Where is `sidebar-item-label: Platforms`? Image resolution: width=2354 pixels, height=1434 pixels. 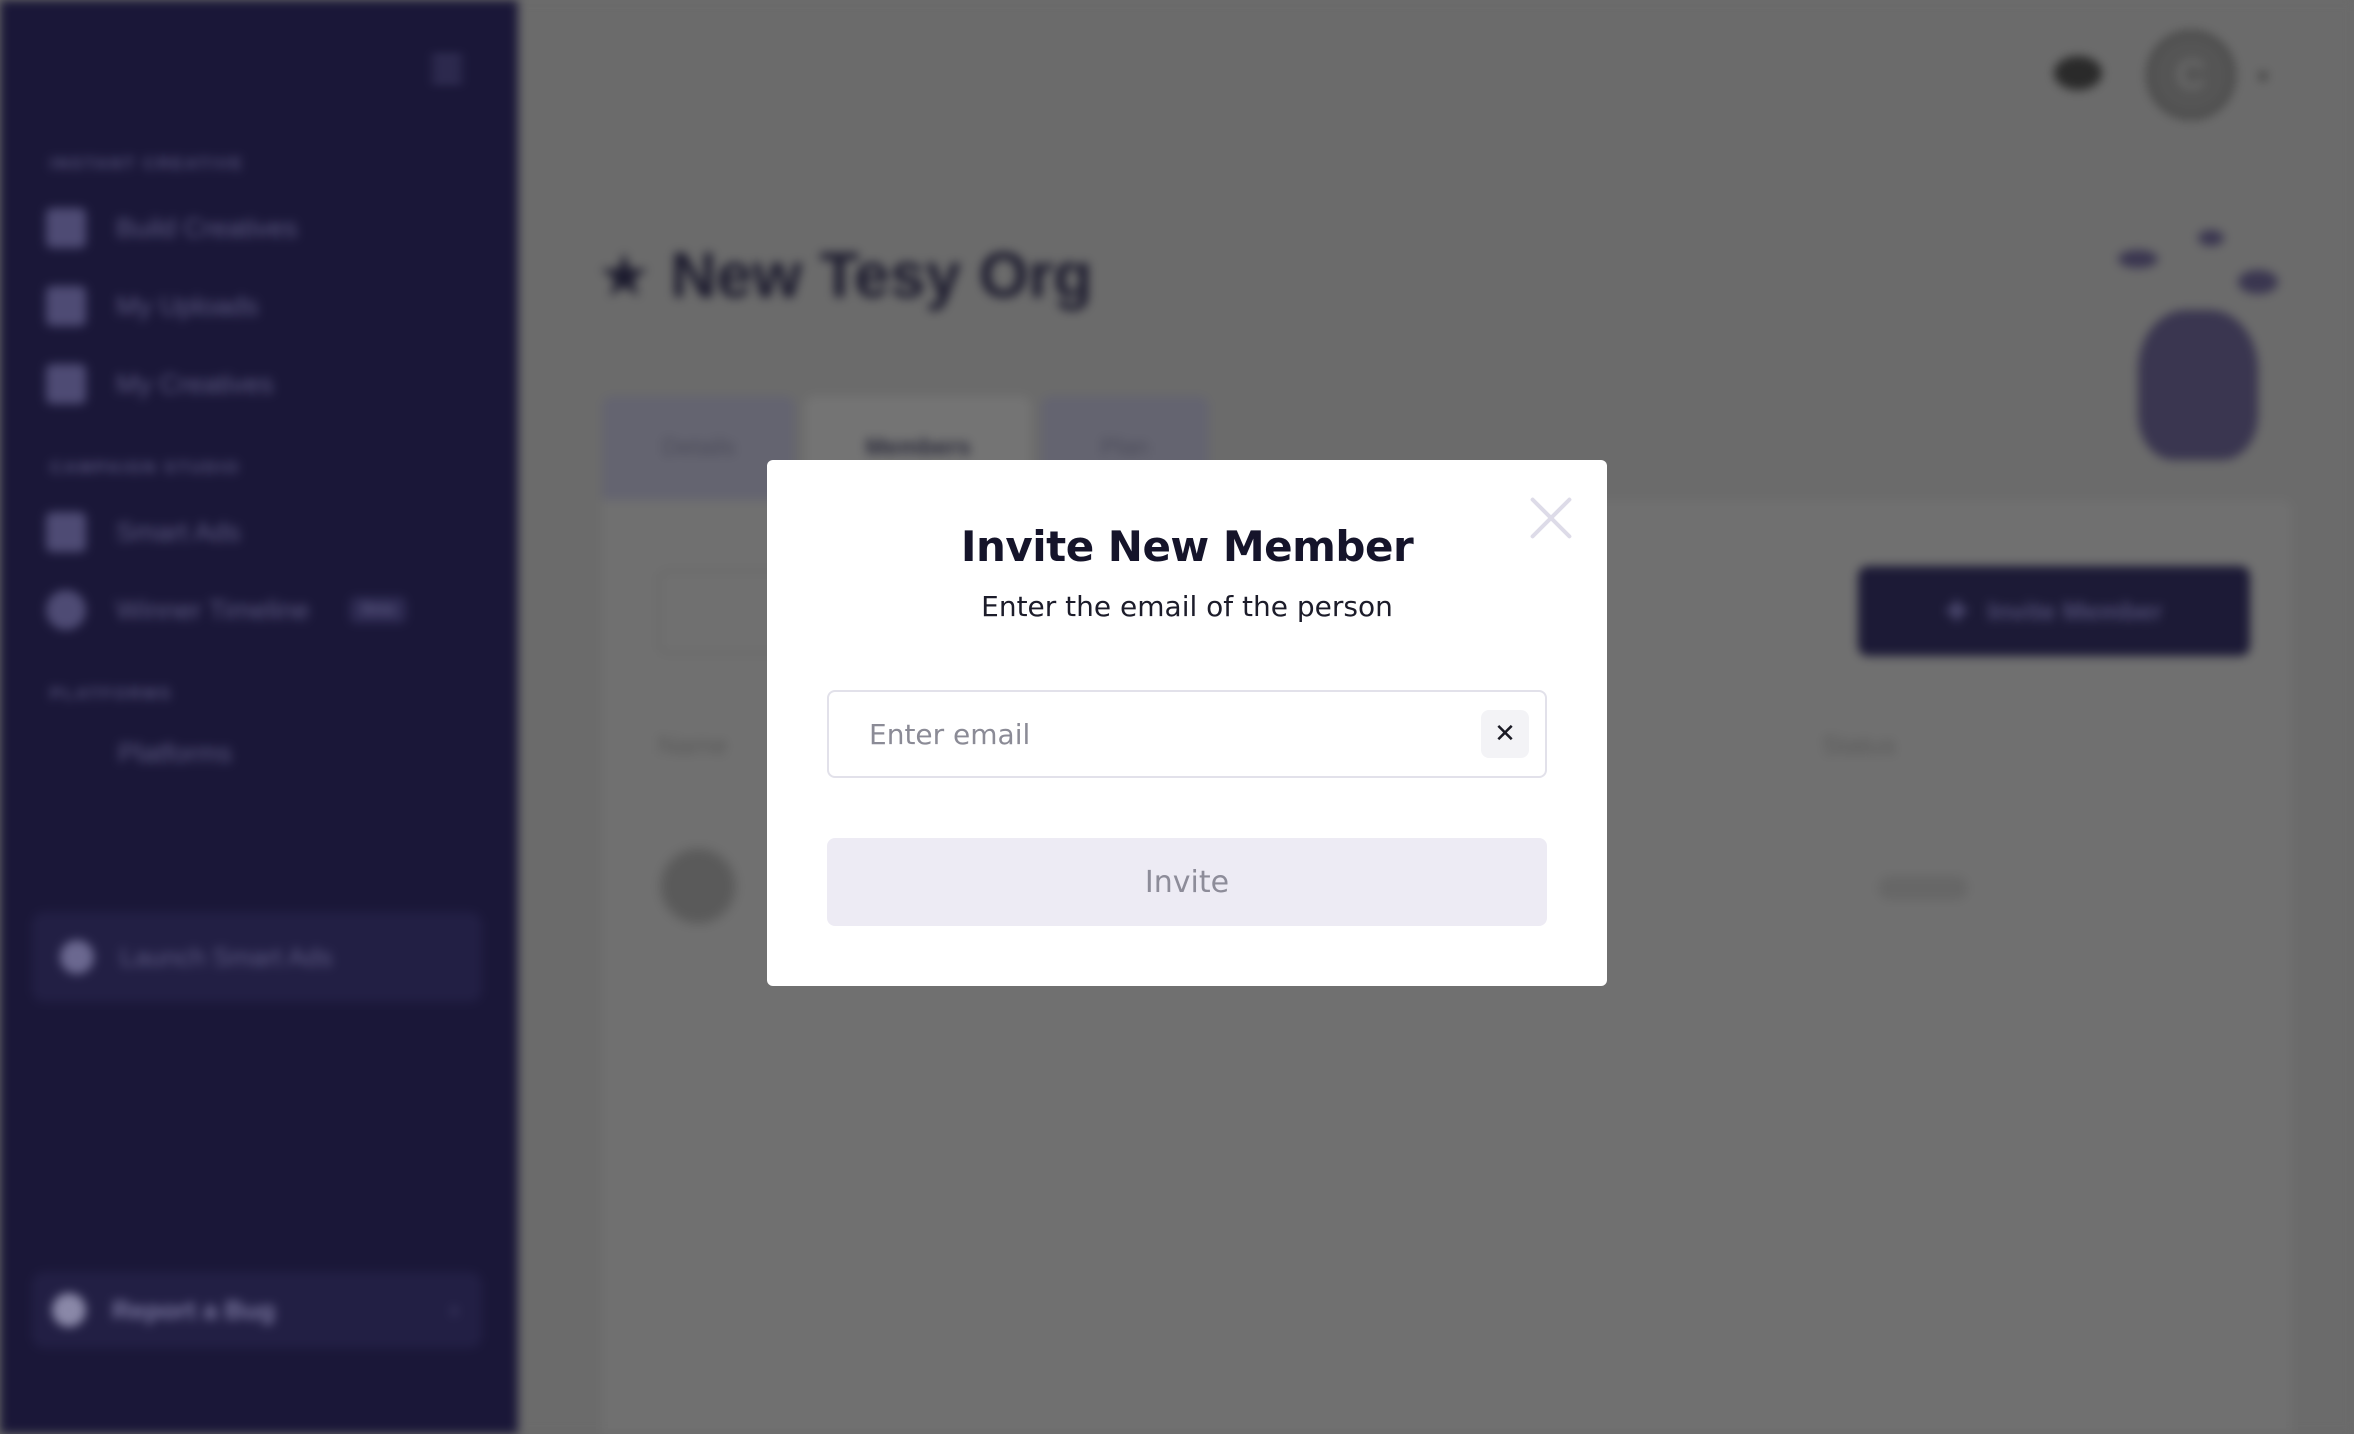
sidebar-item-label: Platforms is located at coordinates (175, 753).